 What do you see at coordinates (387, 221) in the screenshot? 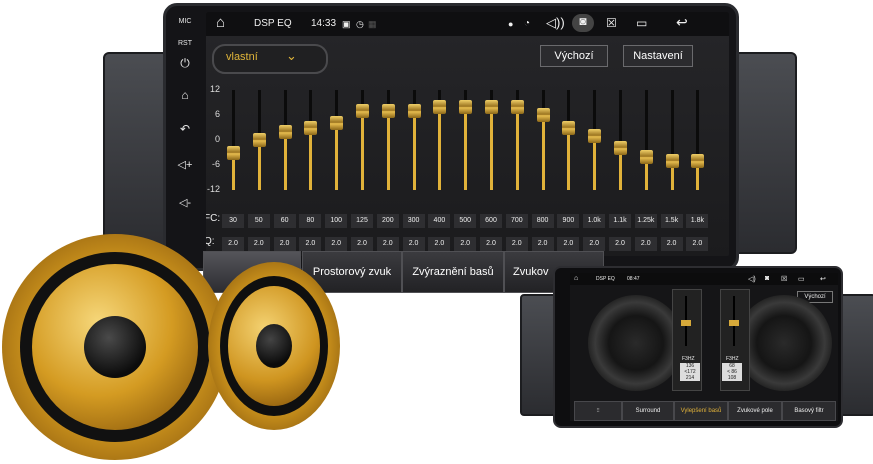
I see `fc-value: 200` at bounding box center [387, 221].